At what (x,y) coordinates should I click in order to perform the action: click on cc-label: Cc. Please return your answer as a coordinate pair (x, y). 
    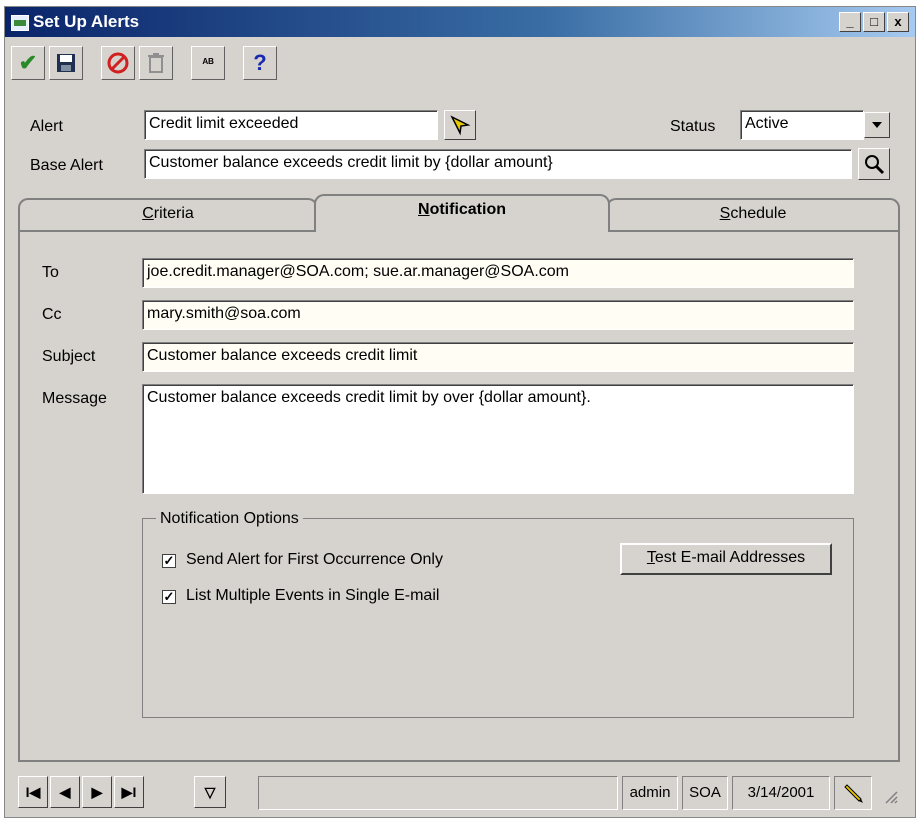
    Looking at the image, I should click on (52, 314).